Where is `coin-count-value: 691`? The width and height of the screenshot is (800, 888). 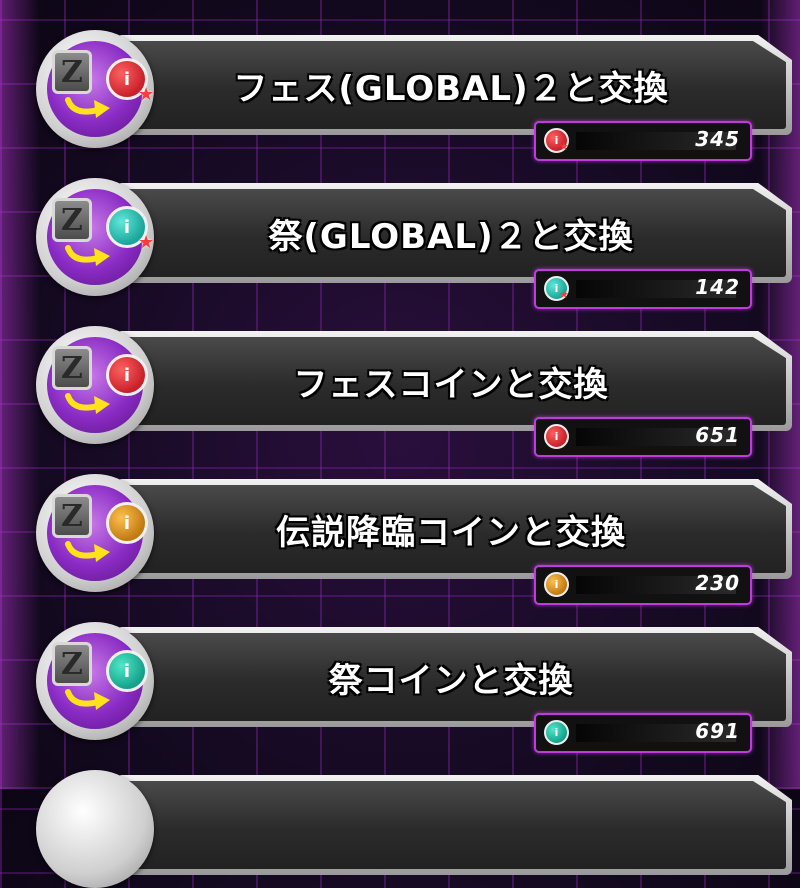
coin-count-value: 691 is located at coordinates (717, 731).